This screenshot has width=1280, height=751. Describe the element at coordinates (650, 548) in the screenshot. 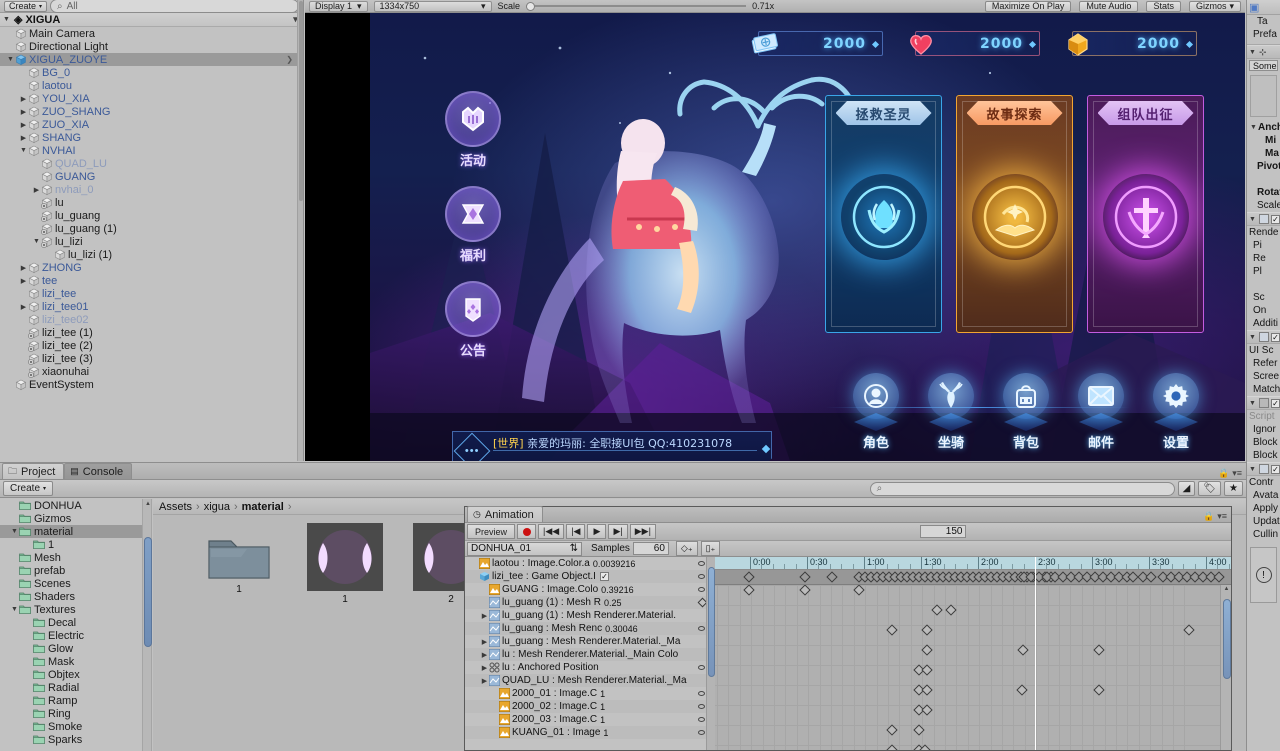

I see `samples-field: 60` at that location.